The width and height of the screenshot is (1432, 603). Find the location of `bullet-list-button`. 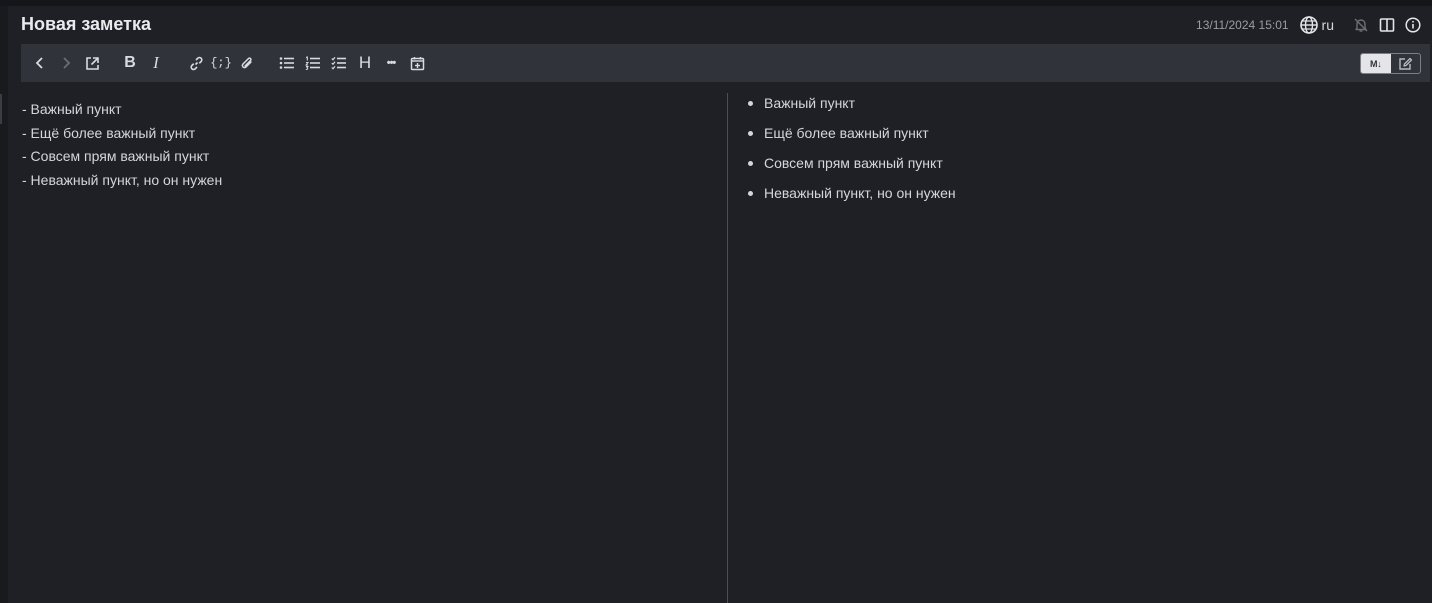

bullet-list-button is located at coordinates (287, 63).